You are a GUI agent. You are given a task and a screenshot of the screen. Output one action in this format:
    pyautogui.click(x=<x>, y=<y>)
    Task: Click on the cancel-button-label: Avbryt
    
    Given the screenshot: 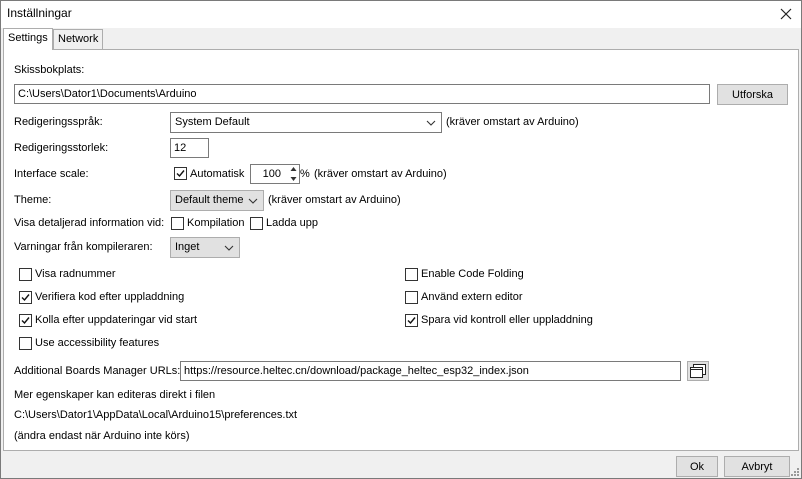 What is the action you would take?
    pyautogui.click(x=757, y=466)
    